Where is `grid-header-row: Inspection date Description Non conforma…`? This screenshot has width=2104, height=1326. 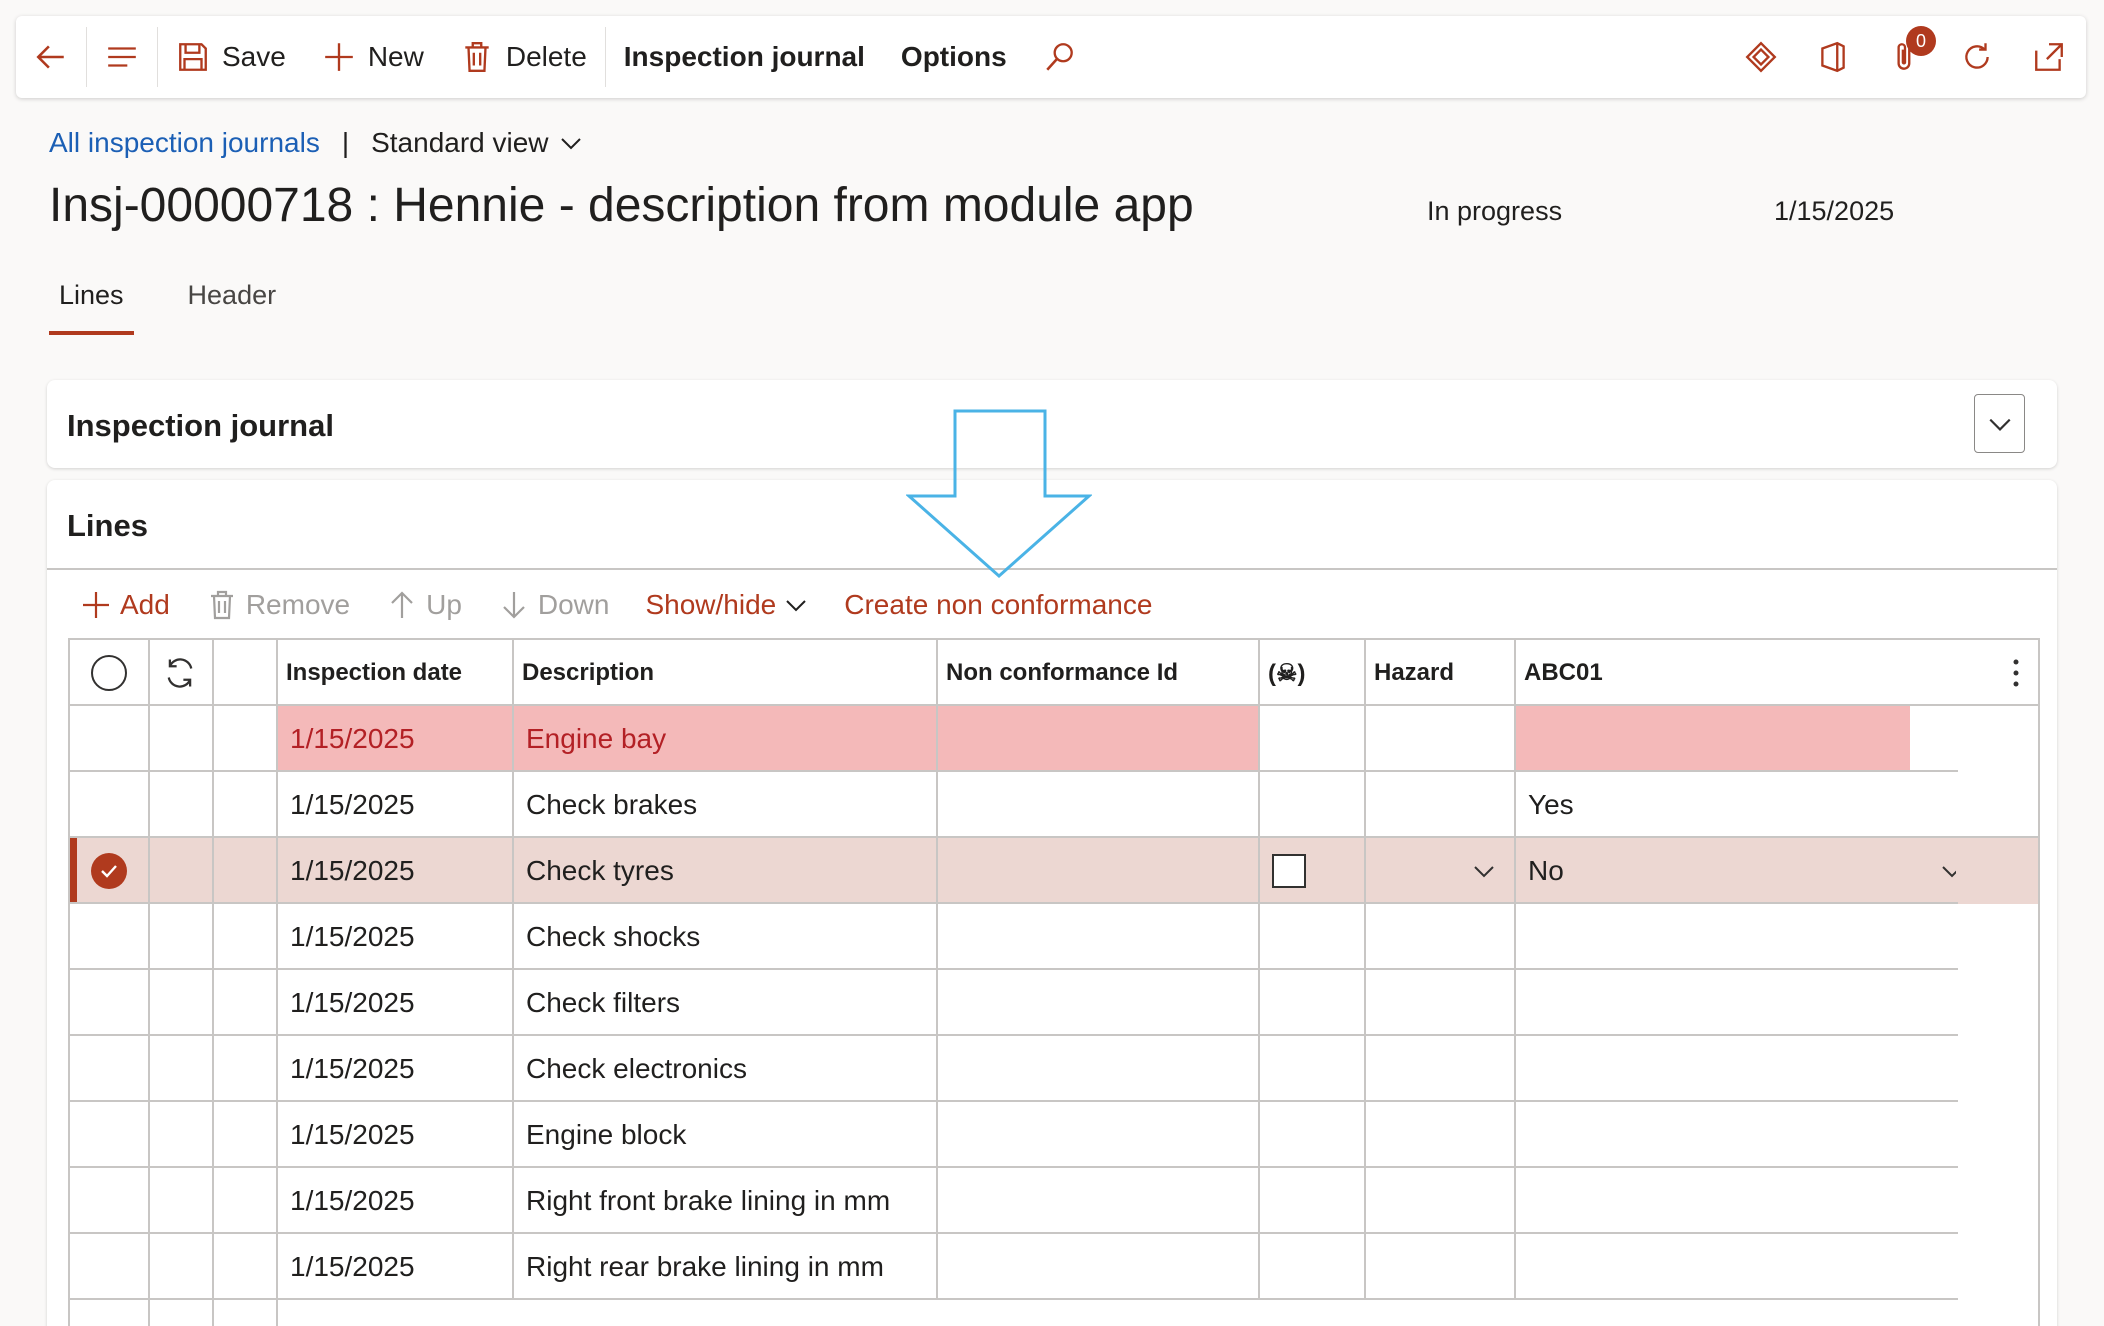 grid-header-row: Inspection date Description Non conforma… is located at coordinates (1054, 673).